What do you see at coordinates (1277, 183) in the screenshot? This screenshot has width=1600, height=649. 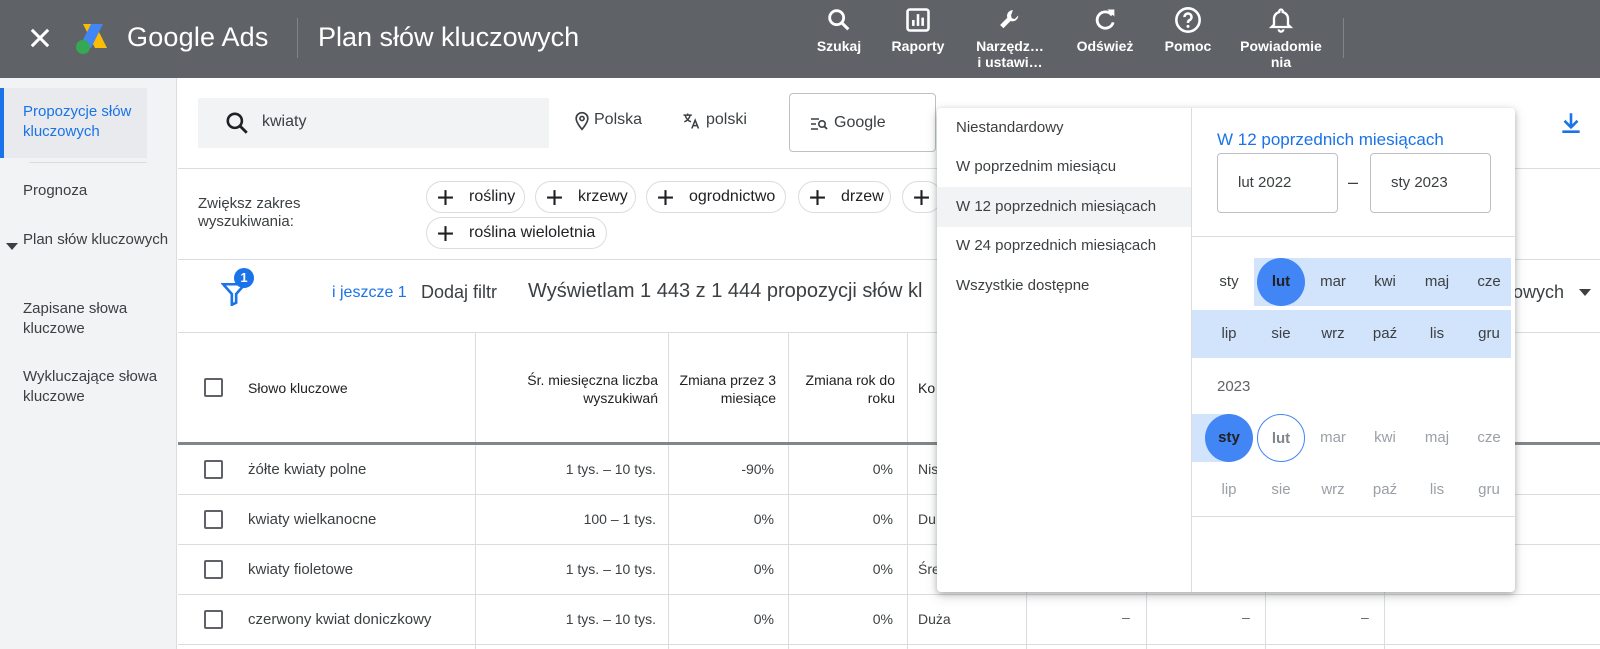 I see `start-date-input: lut 2022` at bounding box center [1277, 183].